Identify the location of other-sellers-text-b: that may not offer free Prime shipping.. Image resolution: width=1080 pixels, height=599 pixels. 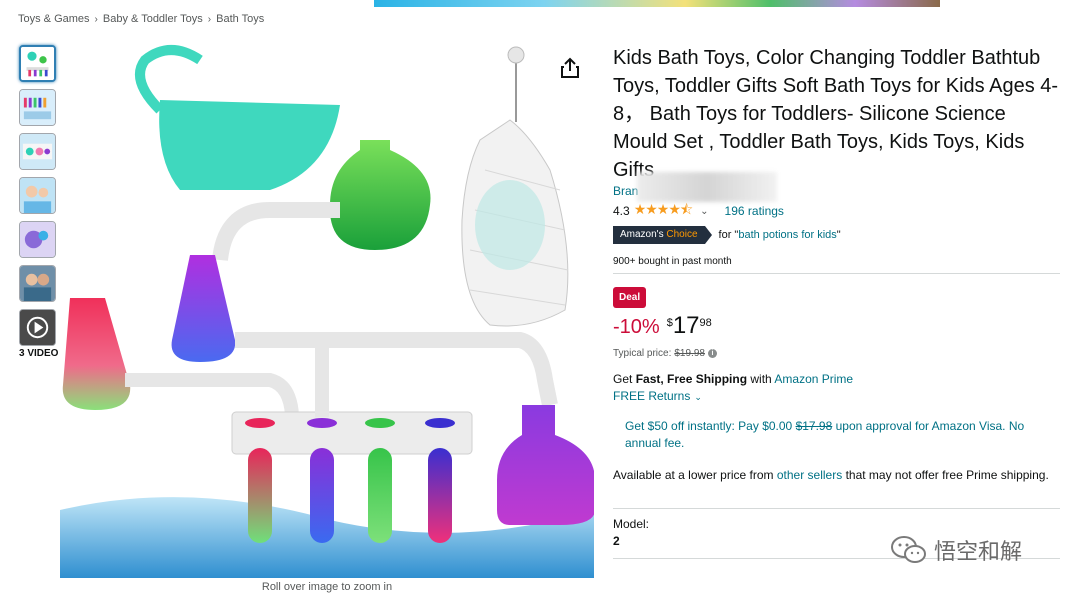
(945, 475).